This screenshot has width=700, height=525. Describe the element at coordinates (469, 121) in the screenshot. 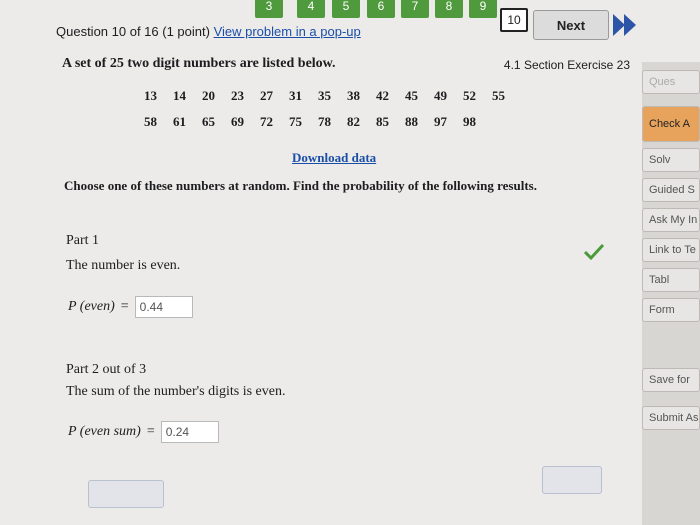

I see `number-item: 98` at that location.